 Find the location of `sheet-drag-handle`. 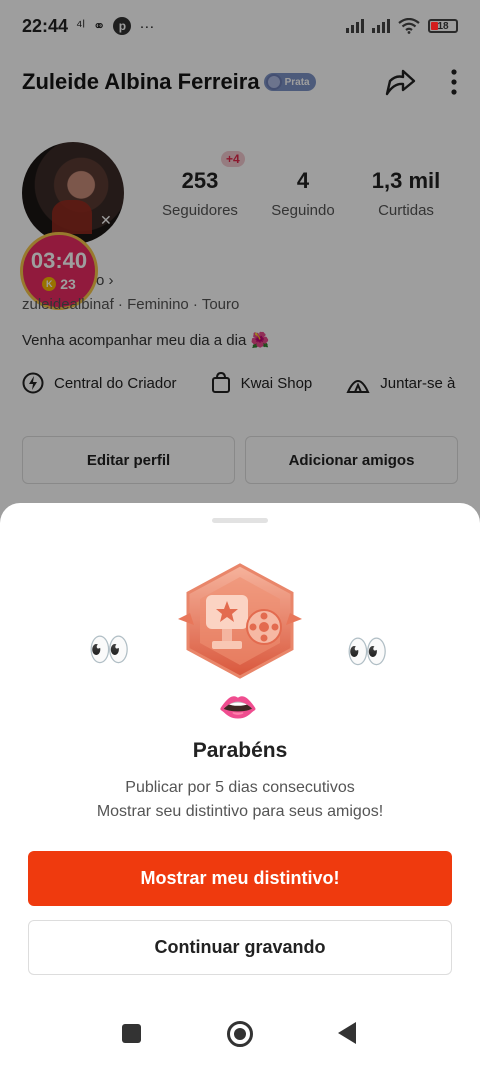

sheet-drag-handle is located at coordinates (240, 520).